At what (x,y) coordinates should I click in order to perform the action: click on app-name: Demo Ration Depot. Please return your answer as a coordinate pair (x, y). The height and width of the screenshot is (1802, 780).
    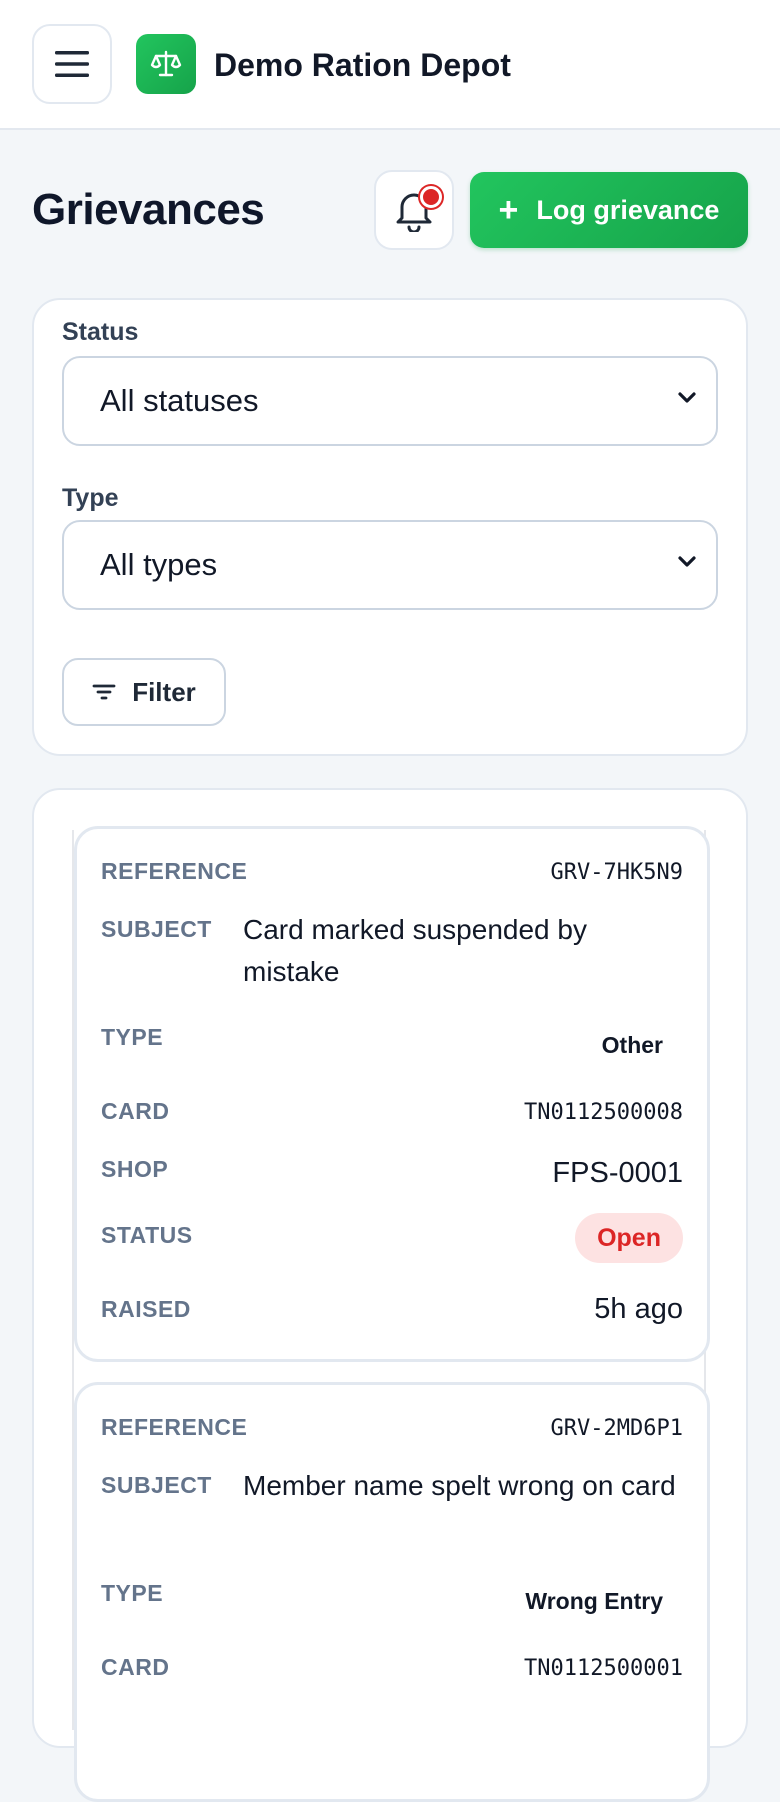
    Looking at the image, I should click on (362, 65).